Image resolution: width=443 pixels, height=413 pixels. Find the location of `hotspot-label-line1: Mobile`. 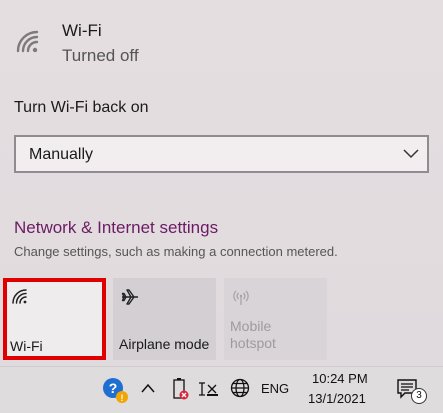

hotspot-label-line1: Mobile is located at coordinates (251, 326).